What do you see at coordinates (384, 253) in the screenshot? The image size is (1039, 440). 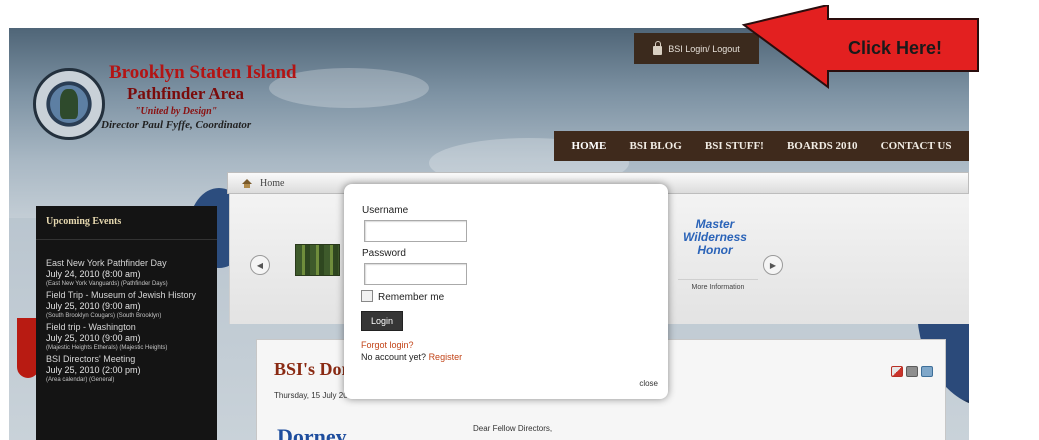 I see `password-label: Password` at bounding box center [384, 253].